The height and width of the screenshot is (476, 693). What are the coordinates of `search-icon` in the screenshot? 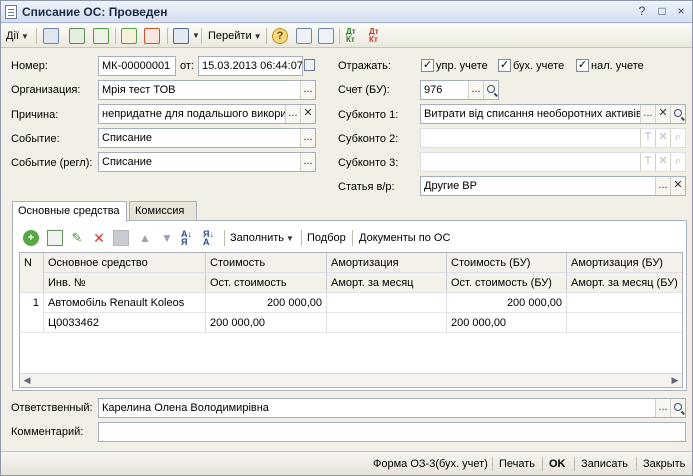 It's located at (678, 113).